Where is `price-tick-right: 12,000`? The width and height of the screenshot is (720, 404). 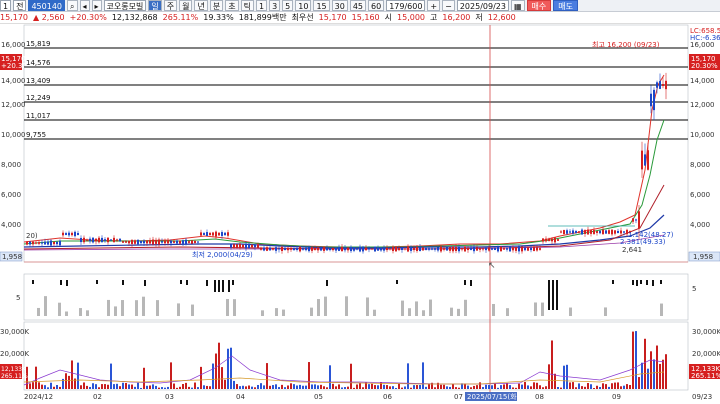 price-tick-right: 12,000 is located at coordinates (702, 105).